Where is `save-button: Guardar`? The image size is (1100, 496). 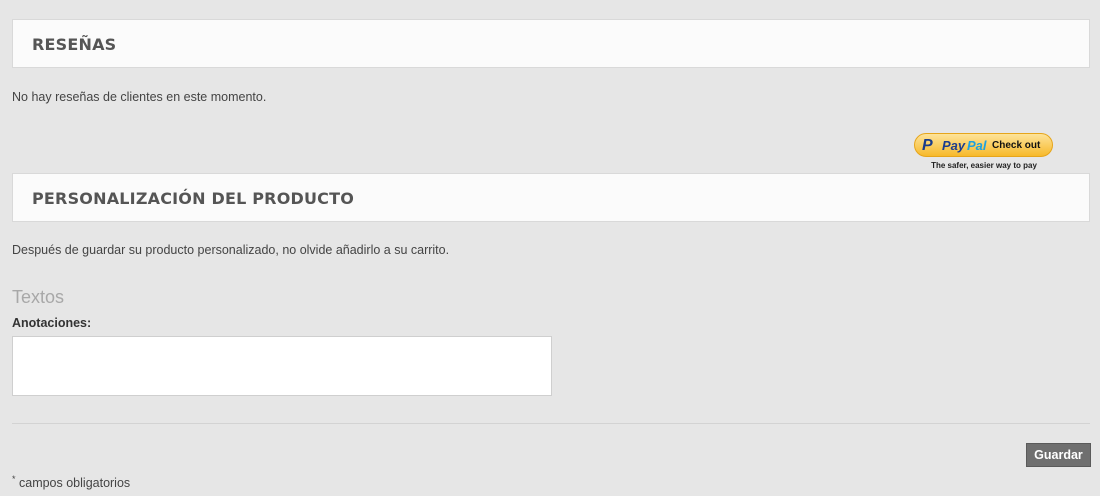
save-button: Guardar is located at coordinates (1058, 455).